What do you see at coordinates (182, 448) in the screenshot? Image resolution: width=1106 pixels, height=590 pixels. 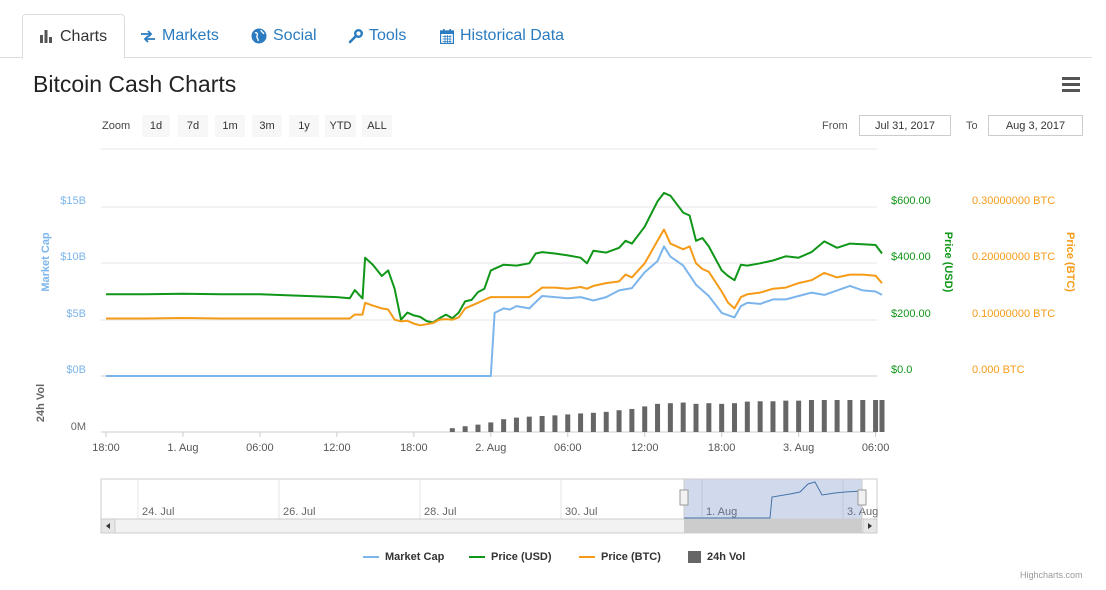 I see `x-tick-label: 1. Aug` at bounding box center [182, 448].